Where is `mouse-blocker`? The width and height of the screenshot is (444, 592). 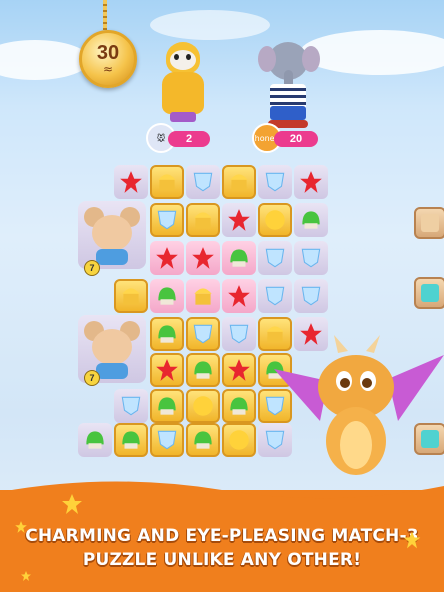
mouse-blocker is located at coordinates (112, 235).